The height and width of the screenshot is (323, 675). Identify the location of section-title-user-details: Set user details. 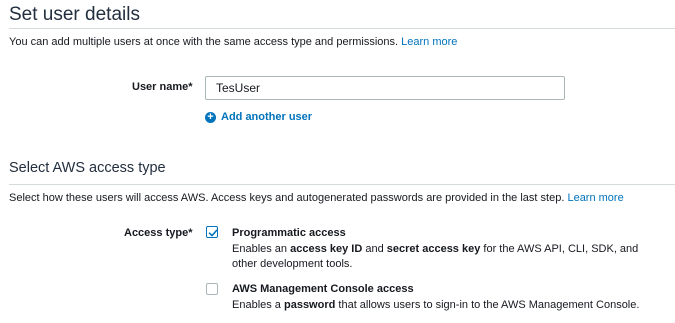
(74, 14).